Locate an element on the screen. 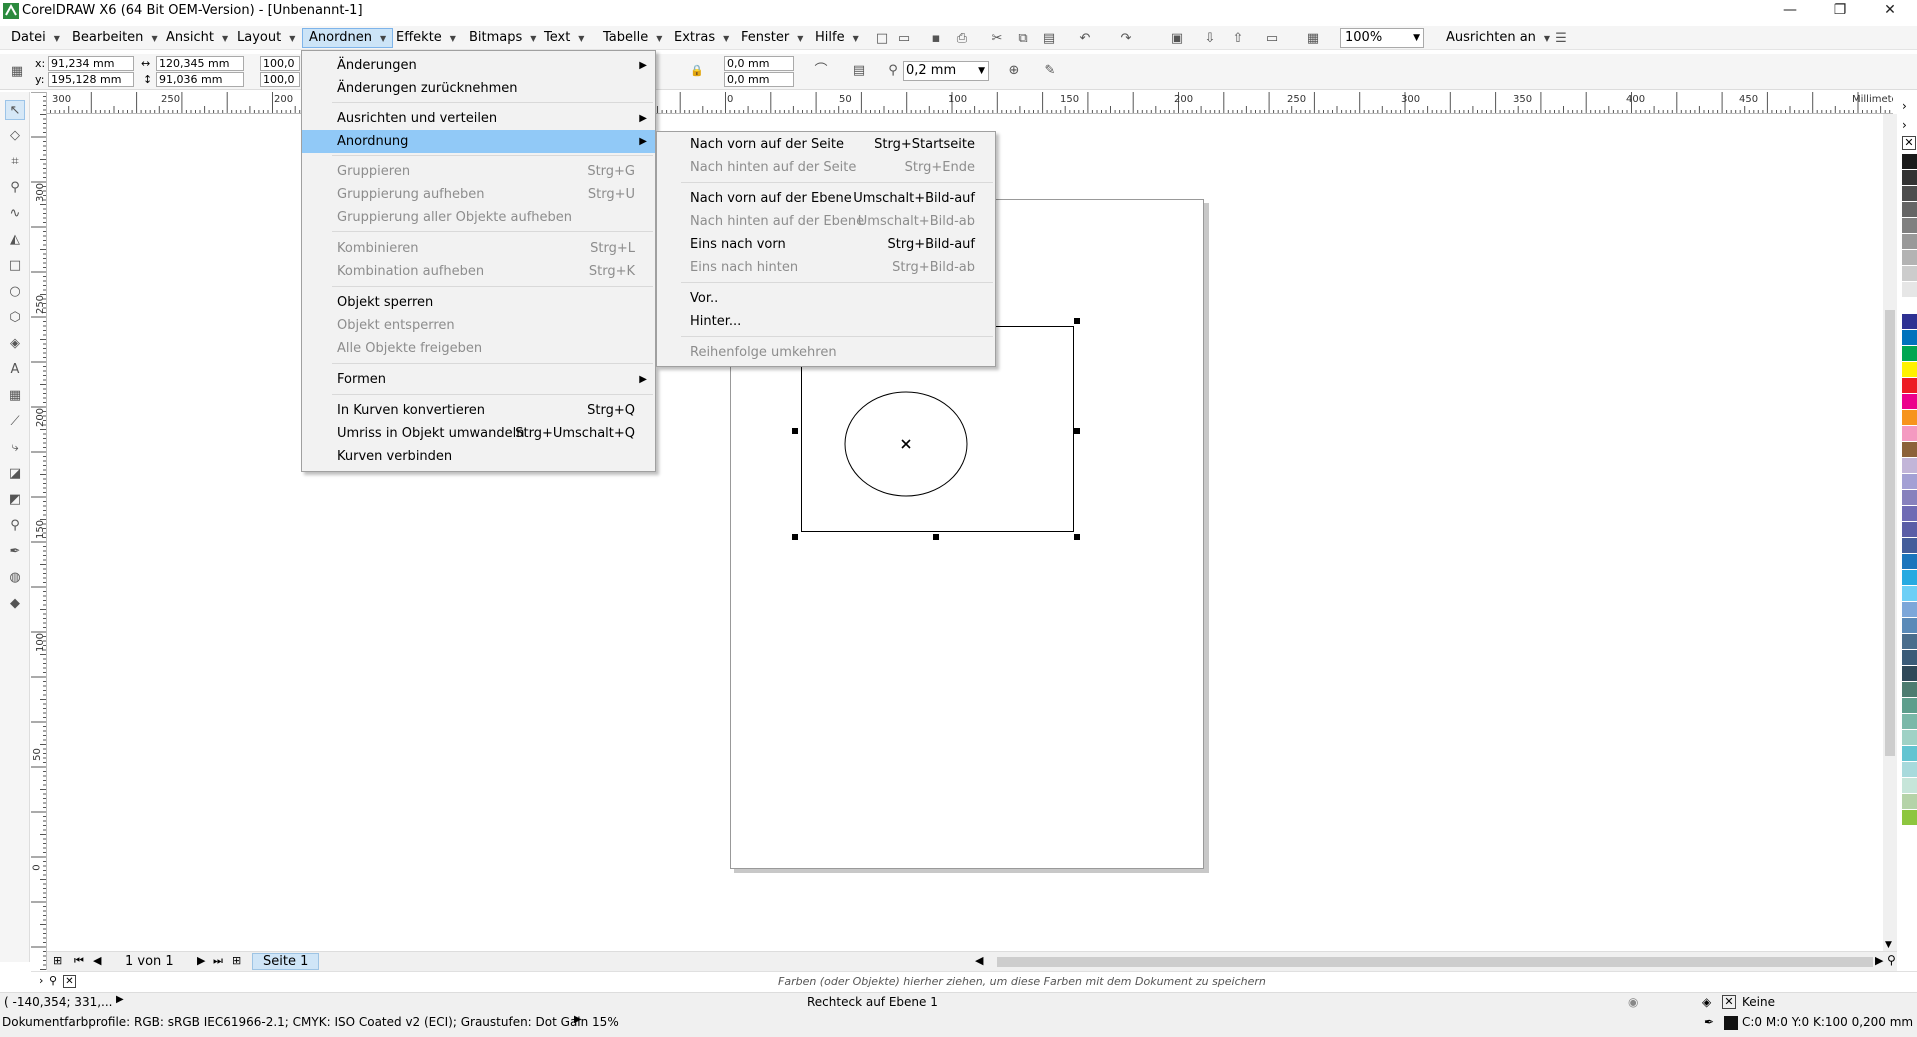 Image resolution: width=1917 pixels, height=1037 pixels. pick-tool-icon: ↖ is located at coordinates (15, 110).